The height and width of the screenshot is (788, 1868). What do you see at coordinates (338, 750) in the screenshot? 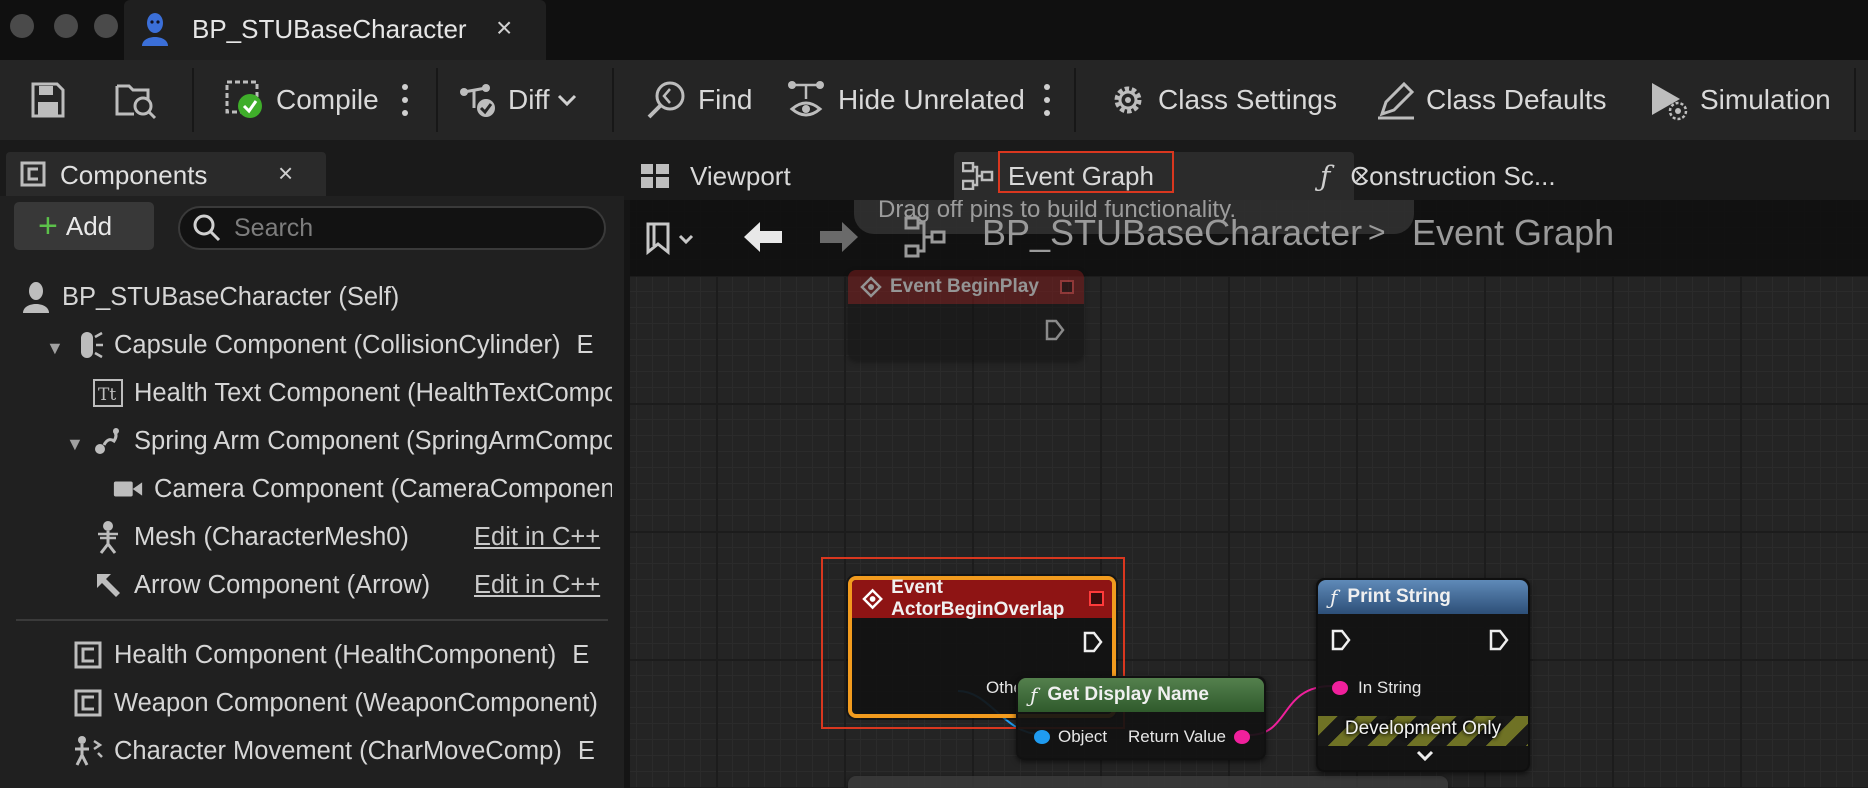
I see `tree-item-label: Character Movement (CharMoveComp)` at bounding box center [338, 750].